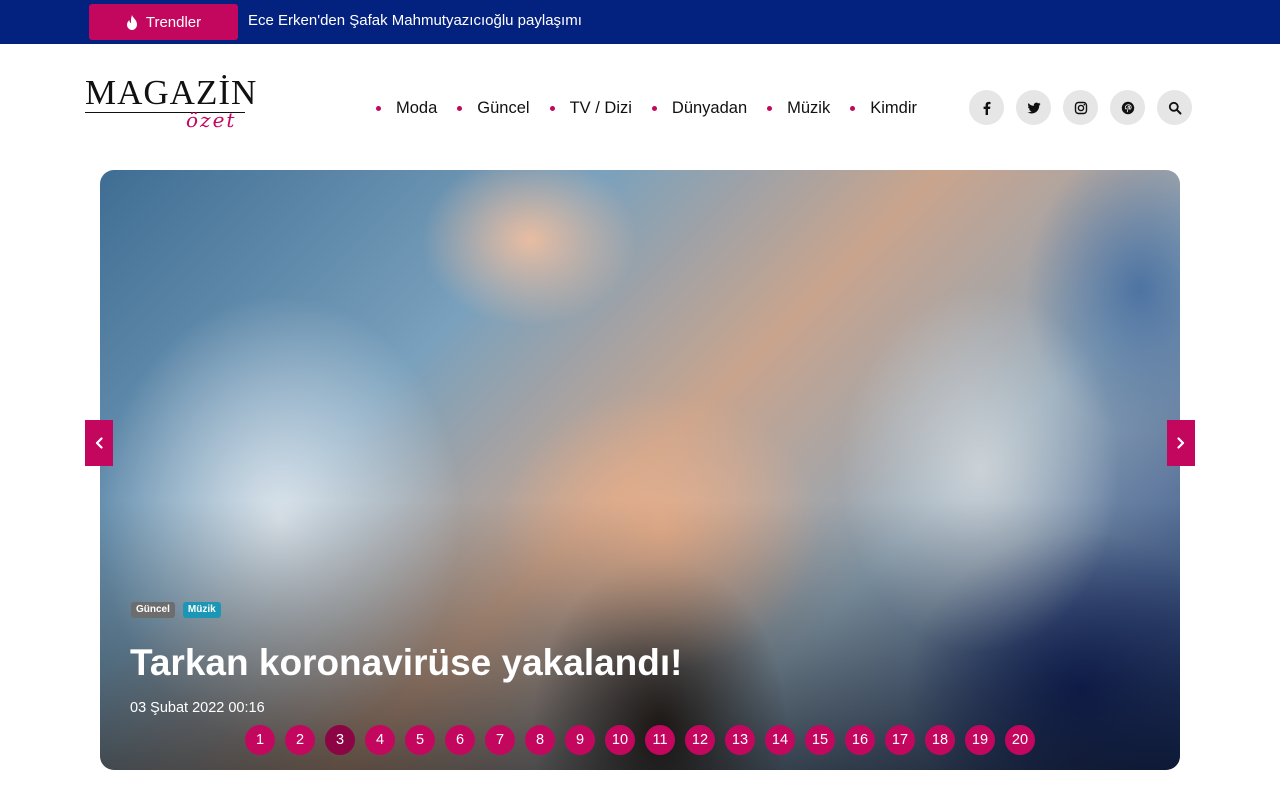  I want to click on slider-page-button: 6, so click(460, 740).